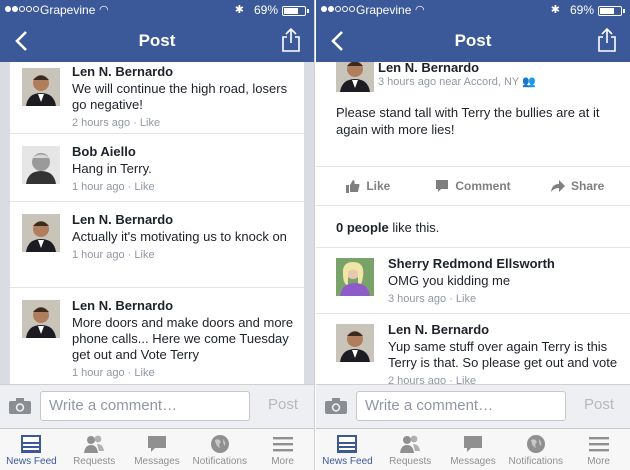  I want to click on tab-label: News Feed, so click(347, 461).